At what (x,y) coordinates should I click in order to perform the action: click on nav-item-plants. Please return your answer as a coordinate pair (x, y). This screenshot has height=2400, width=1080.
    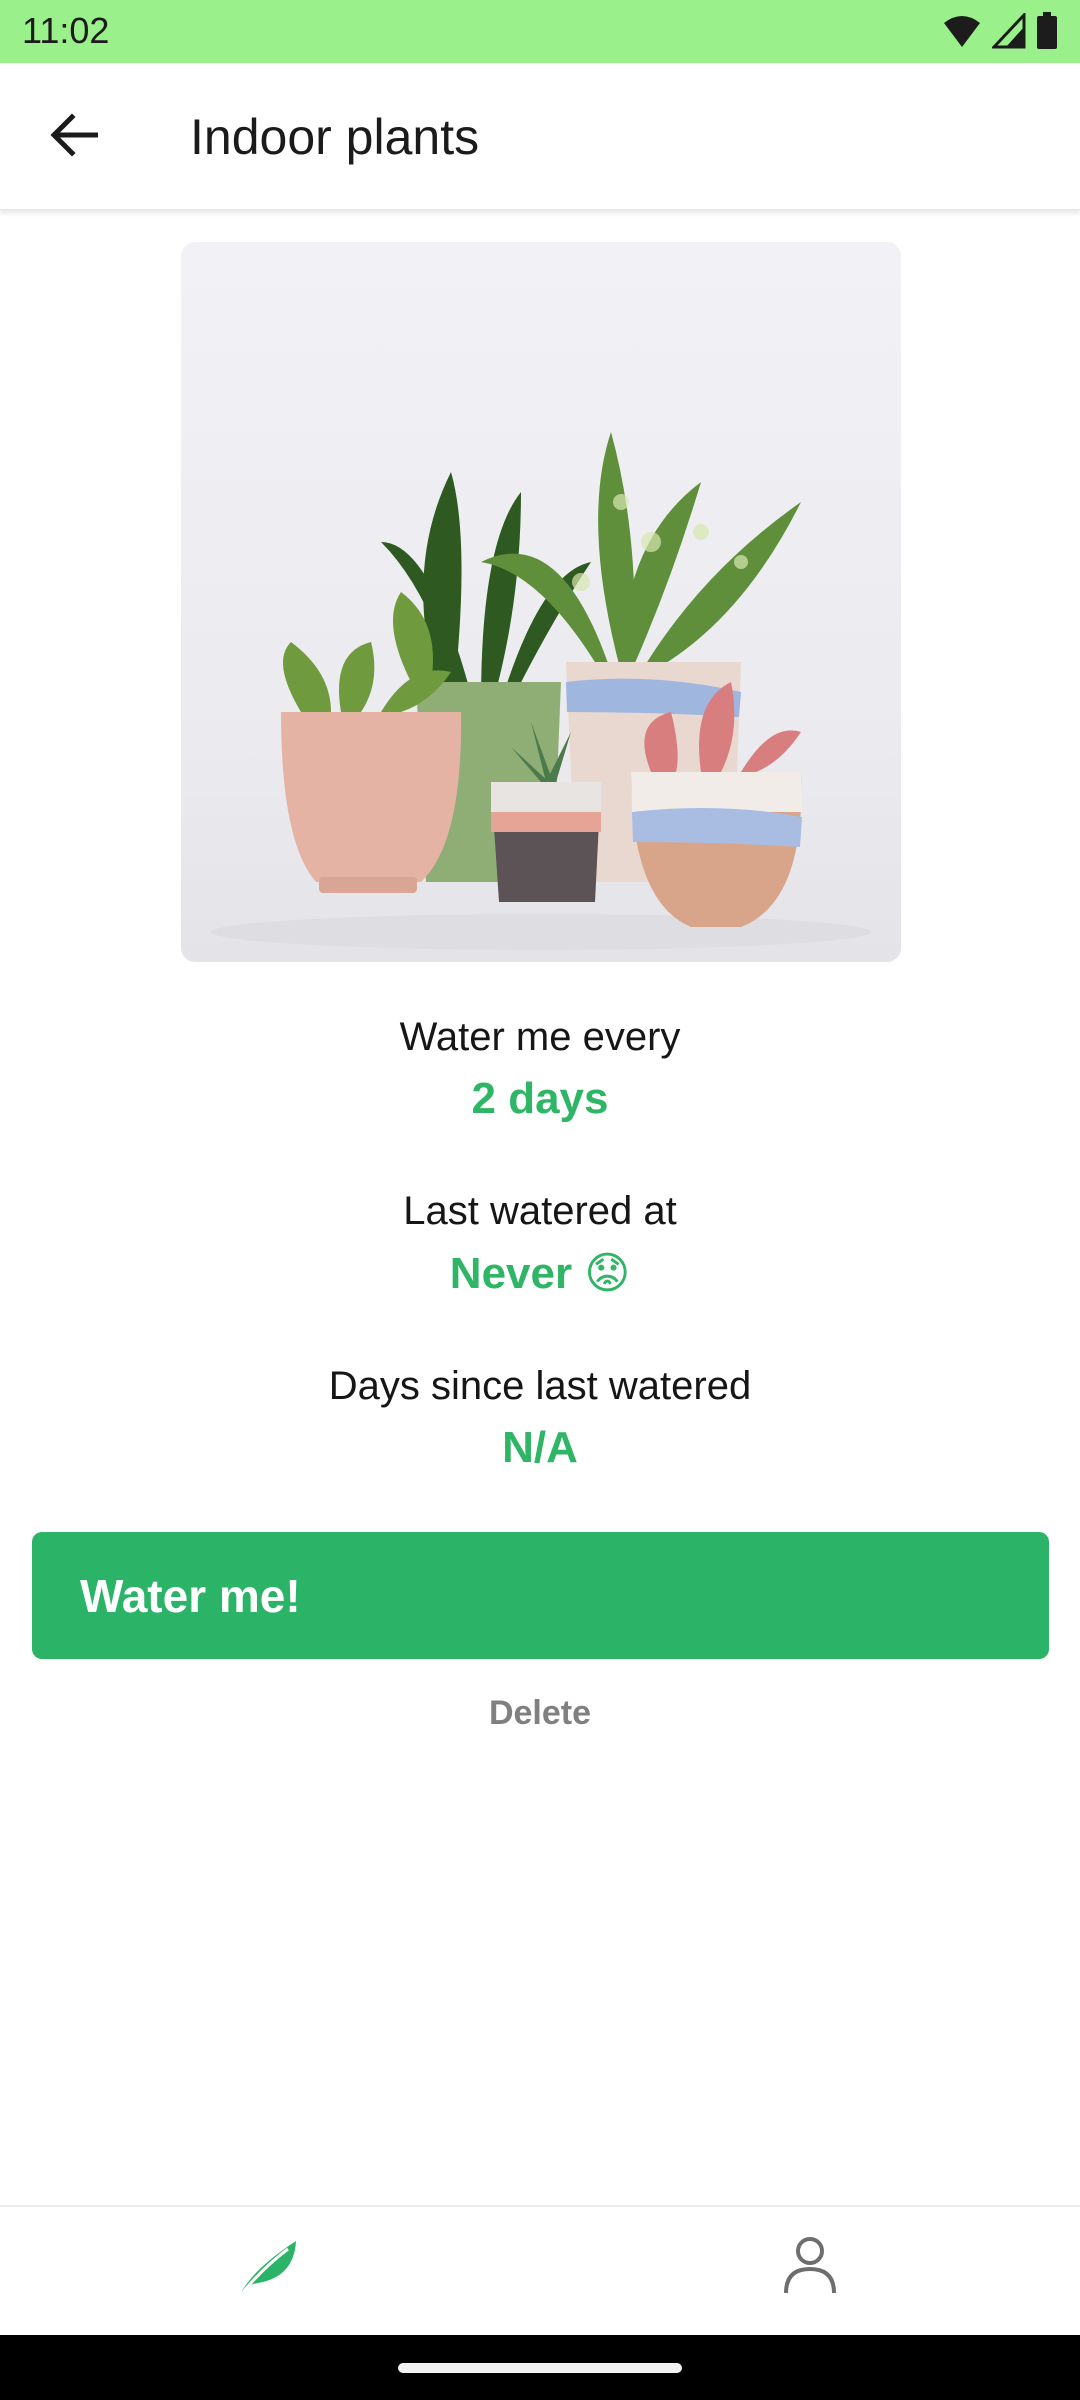
    Looking at the image, I should click on (268, 2267).